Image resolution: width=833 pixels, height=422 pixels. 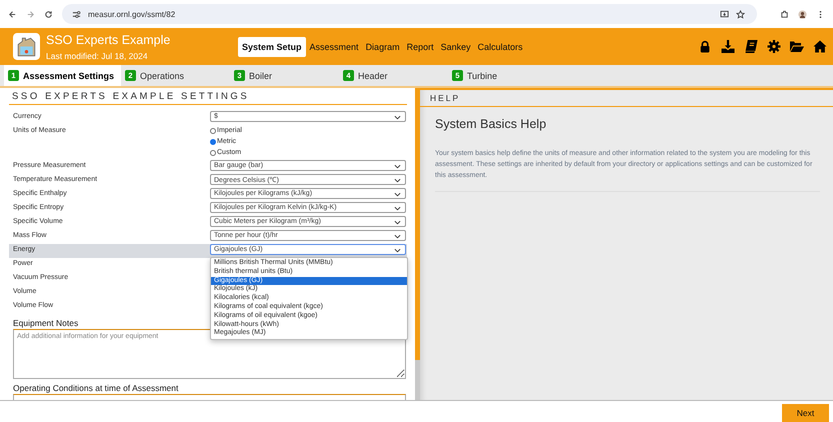 What do you see at coordinates (95, 388) in the screenshot?
I see `notes-label: Operating Conditions at time of Assessment` at bounding box center [95, 388].